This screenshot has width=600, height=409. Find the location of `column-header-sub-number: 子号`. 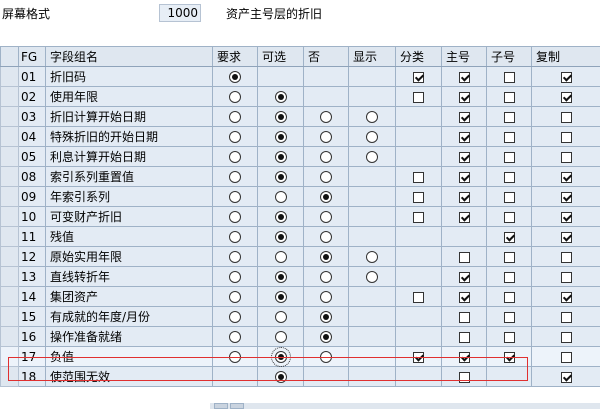

column-header-sub-number: 子号 is located at coordinates (509, 56).